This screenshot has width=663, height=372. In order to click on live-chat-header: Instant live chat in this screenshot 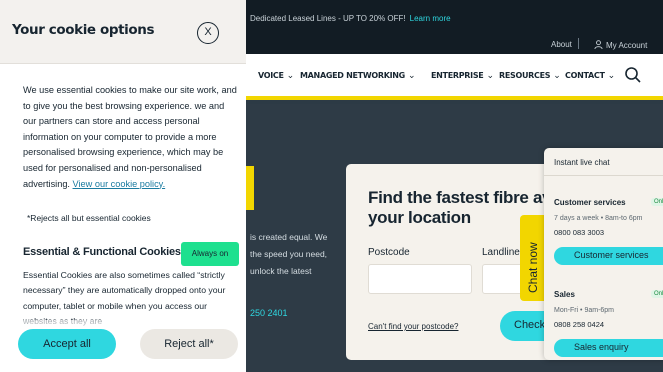, I will do `click(603, 162)`.